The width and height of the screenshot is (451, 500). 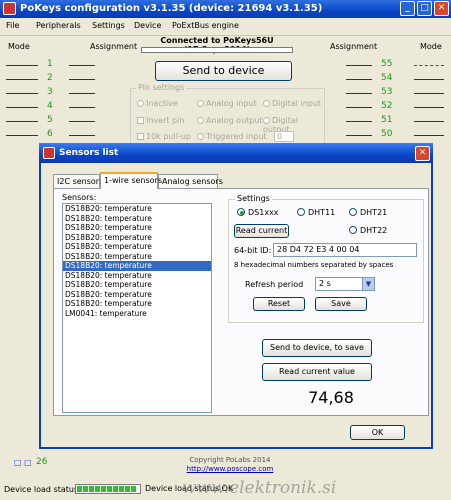 What do you see at coordinates (396, 78) in the screenshot?
I see `pin-row-right: 54` at bounding box center [396, 78].